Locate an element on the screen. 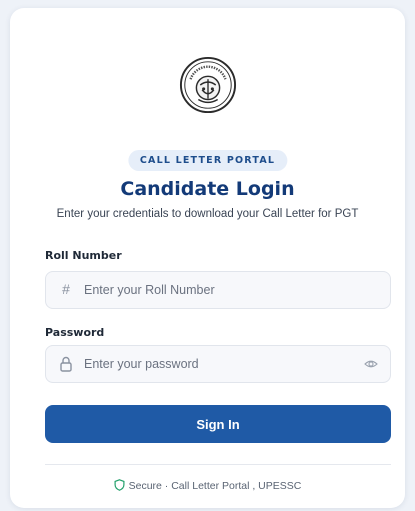  sign-in-button: Sign In is located at coordinates (218, 424).